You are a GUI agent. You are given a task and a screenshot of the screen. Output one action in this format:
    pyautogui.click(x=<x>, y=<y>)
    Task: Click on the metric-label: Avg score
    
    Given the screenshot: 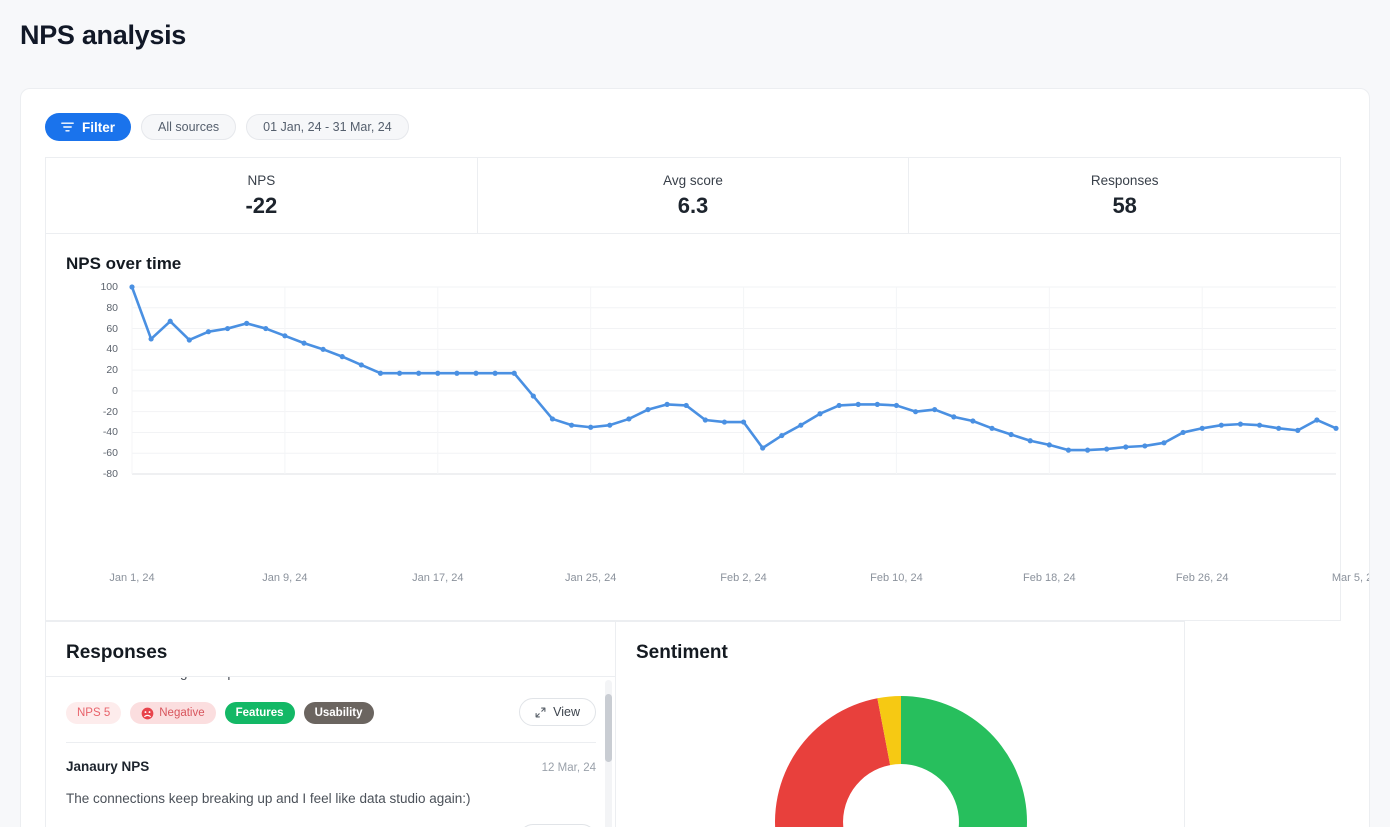 What is the action you would take?
    pyautogui.click(x=693, y=180)
    